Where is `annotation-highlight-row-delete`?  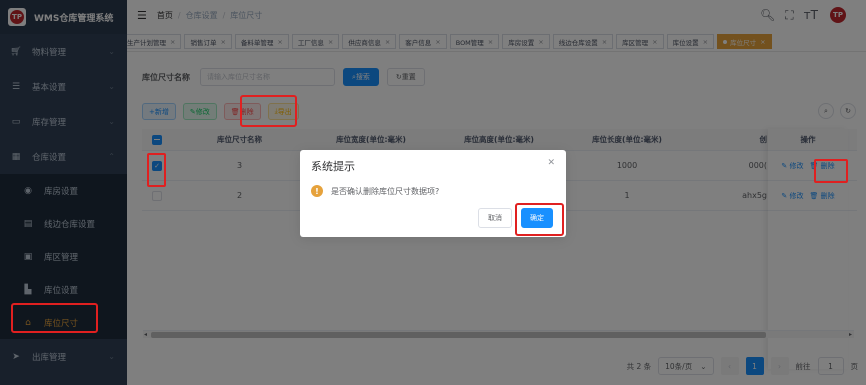
annotation-highlight-row-delete is located at coordinates (831, 171).